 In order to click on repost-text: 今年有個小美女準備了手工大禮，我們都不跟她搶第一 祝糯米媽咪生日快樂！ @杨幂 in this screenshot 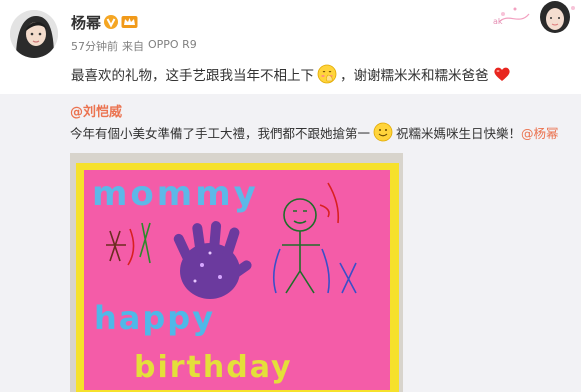, I will do `click(314, 132)`.